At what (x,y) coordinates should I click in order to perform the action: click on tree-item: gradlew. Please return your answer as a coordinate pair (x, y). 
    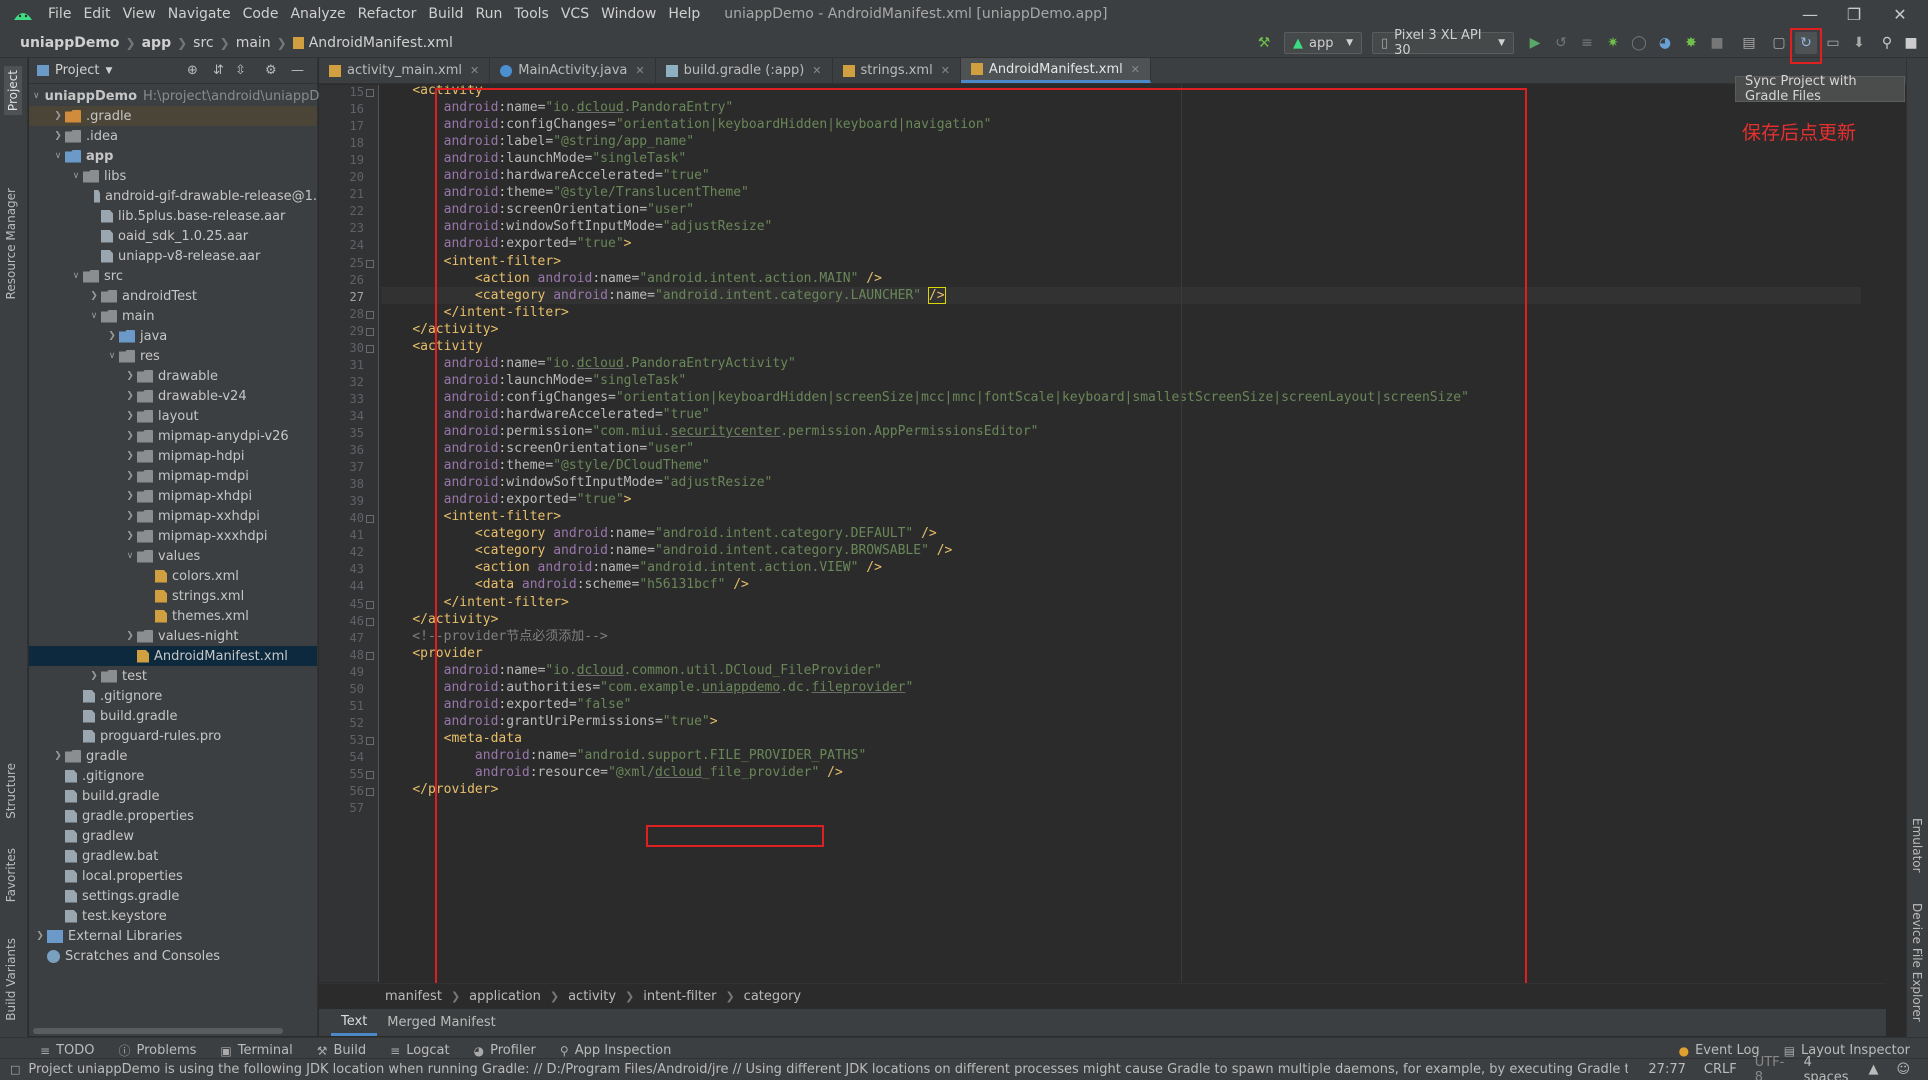
    Looking at the image, I should click on (173, 836).